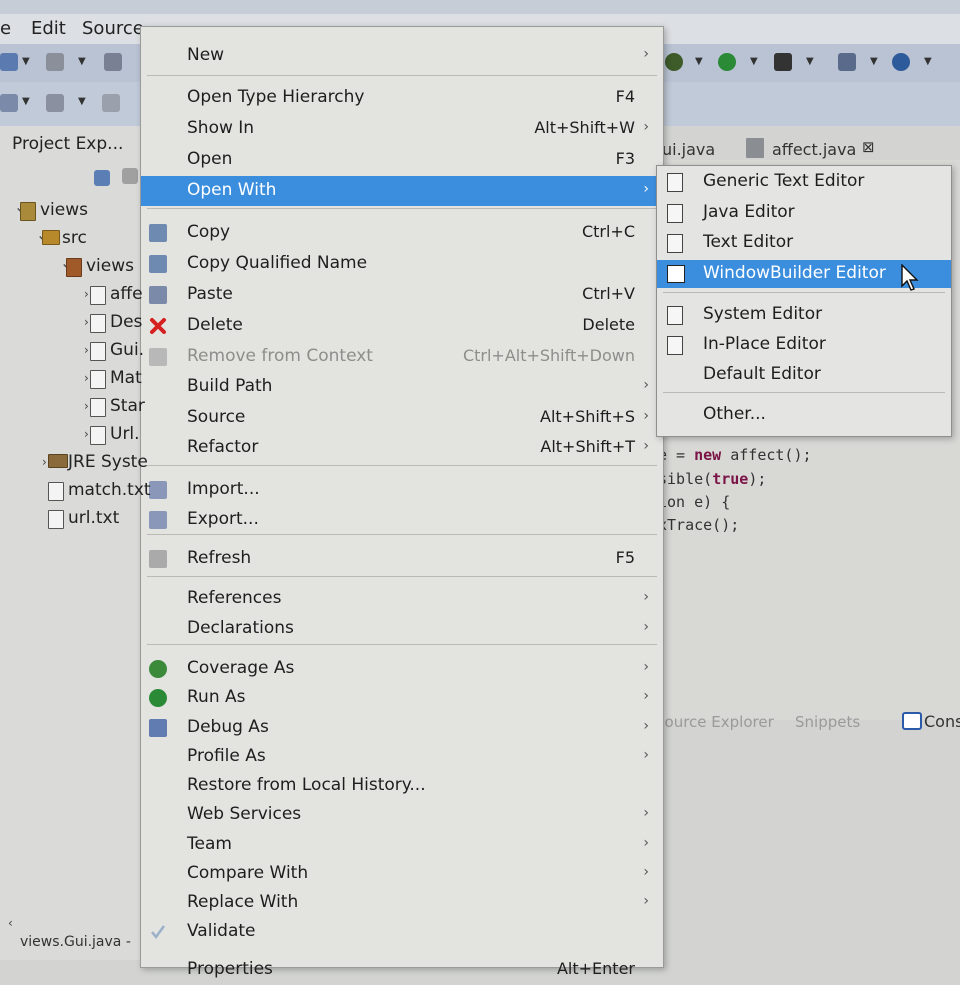 This screenshot has width=960, height=985. Describe the element at coordinates (9, 103) in the screenshot. I see `nav-icon` at that location.